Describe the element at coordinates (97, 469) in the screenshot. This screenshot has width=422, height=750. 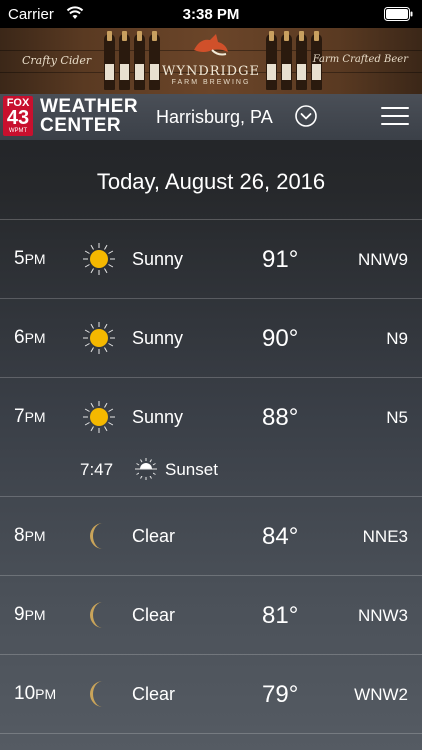
I see `sunset-time: 7:47` at that location.